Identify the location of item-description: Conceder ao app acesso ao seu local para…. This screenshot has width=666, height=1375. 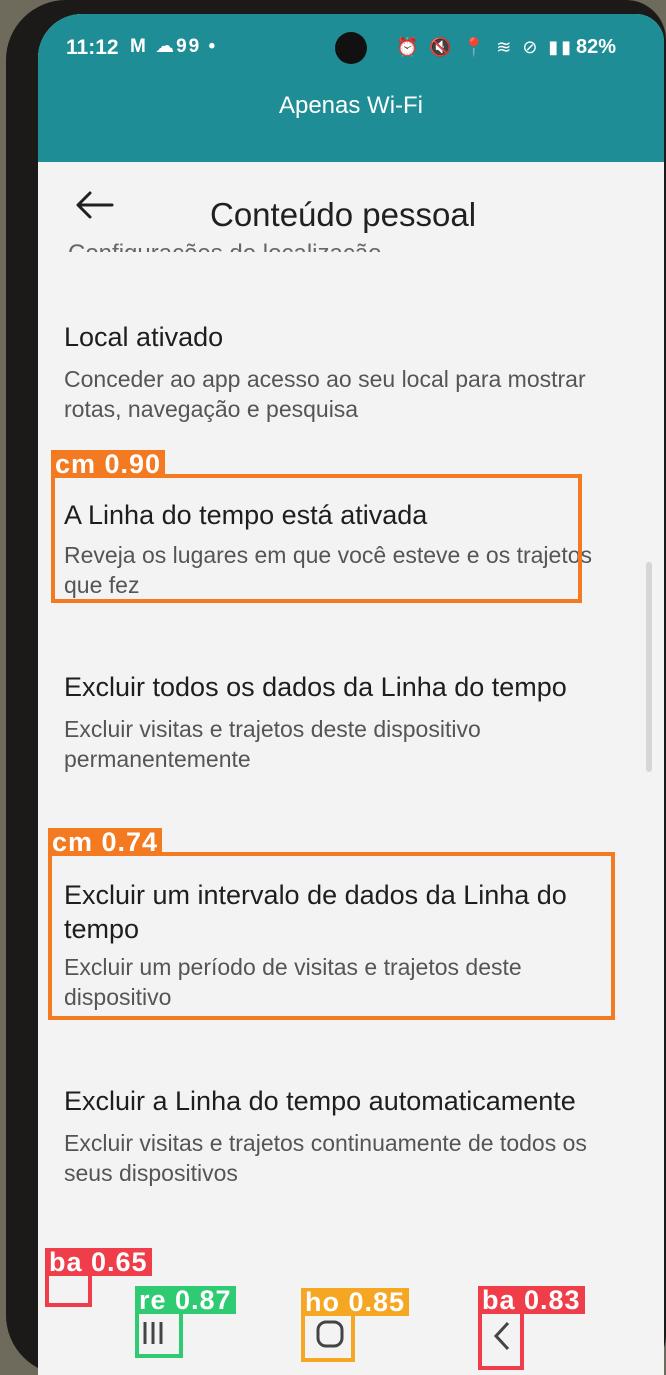
(325, 394).